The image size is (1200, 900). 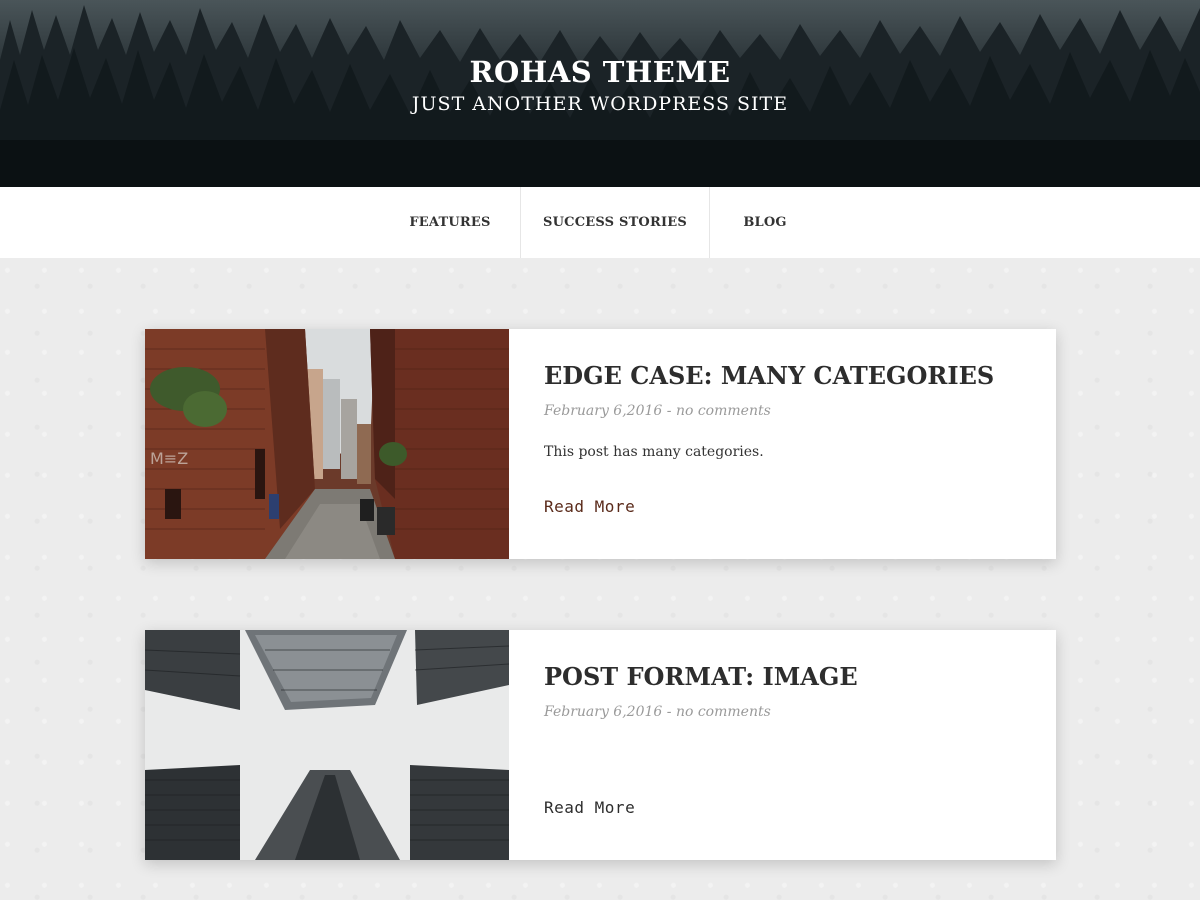 I want to click on skyscrapers-photo, so click(x=327, y=745).